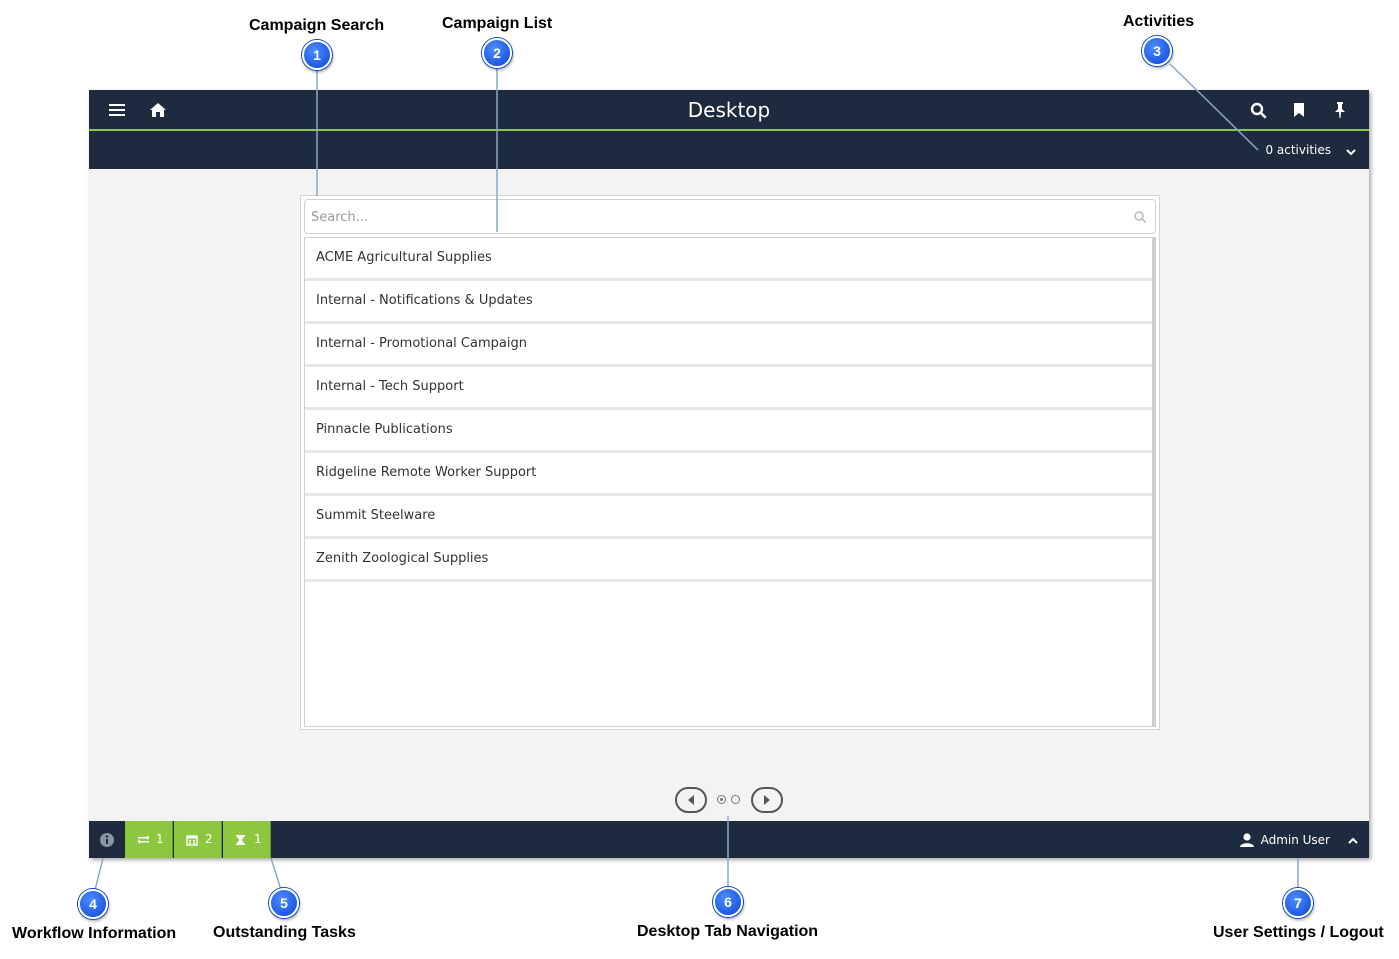  Describe the element at coordinates (160, 839) in the screenshot. I see `transfer-count: 1` at that location.